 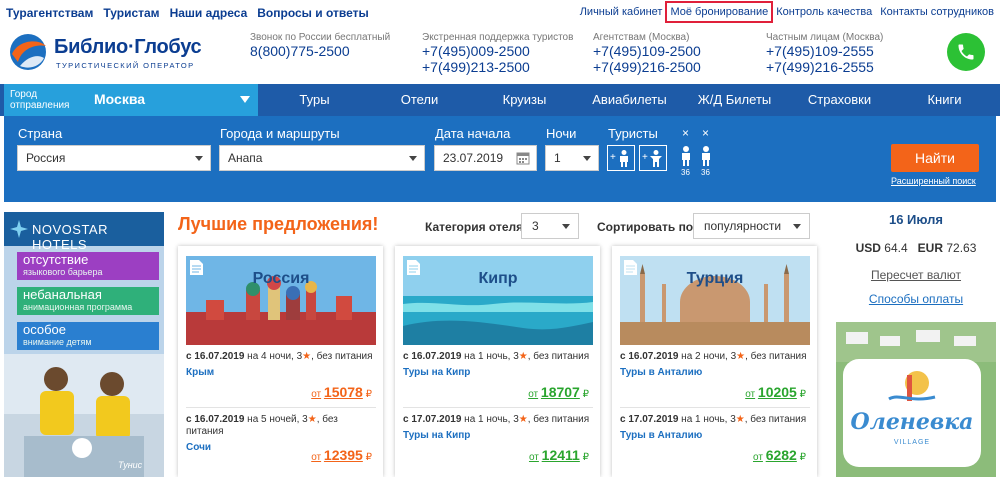 What do you see at coordinates (70, 237) in the screenshot?
I see `banner-brand: NOVOSTAR HOTELS` at bounding box center [70, 237].